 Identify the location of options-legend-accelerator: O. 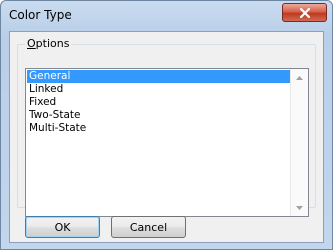
(31, 43).